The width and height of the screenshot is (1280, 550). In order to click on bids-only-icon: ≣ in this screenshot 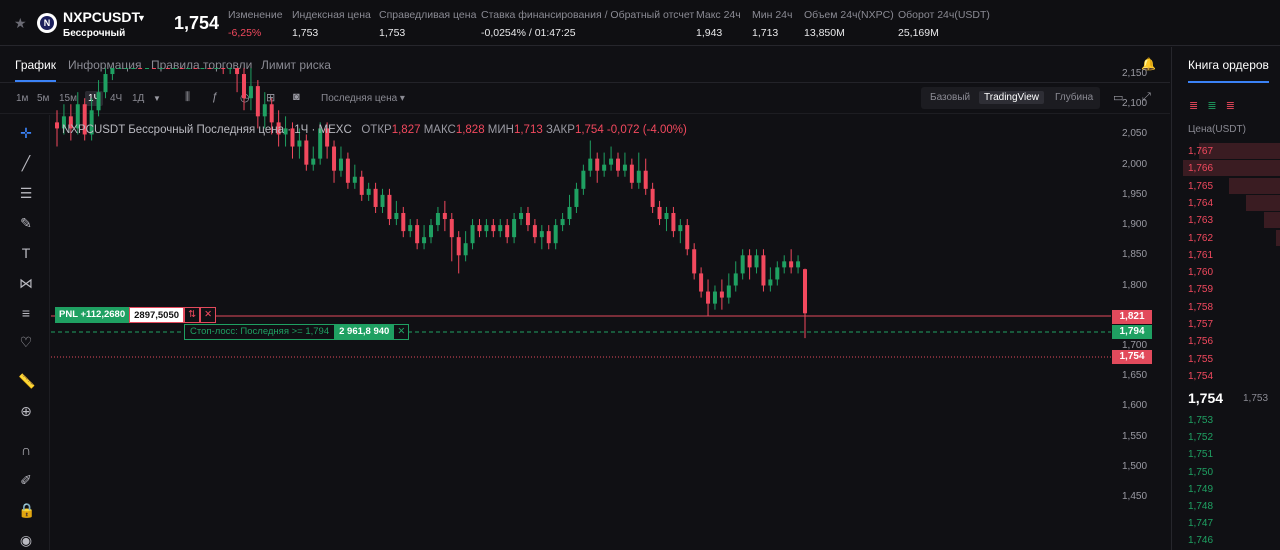, I will do `click(1211, 106)`.